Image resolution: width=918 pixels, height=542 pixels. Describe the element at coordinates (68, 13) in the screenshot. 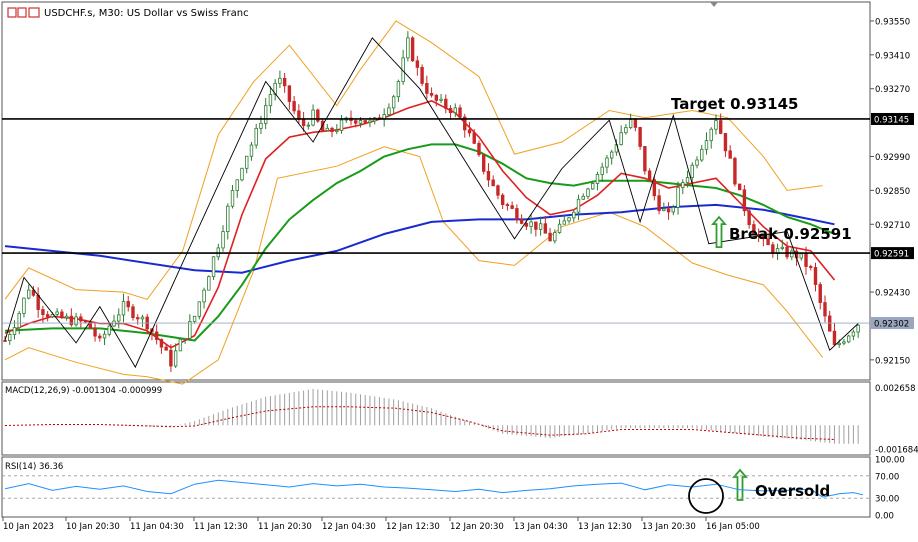

I see `header-symbol: USDCHF.s` at that location.